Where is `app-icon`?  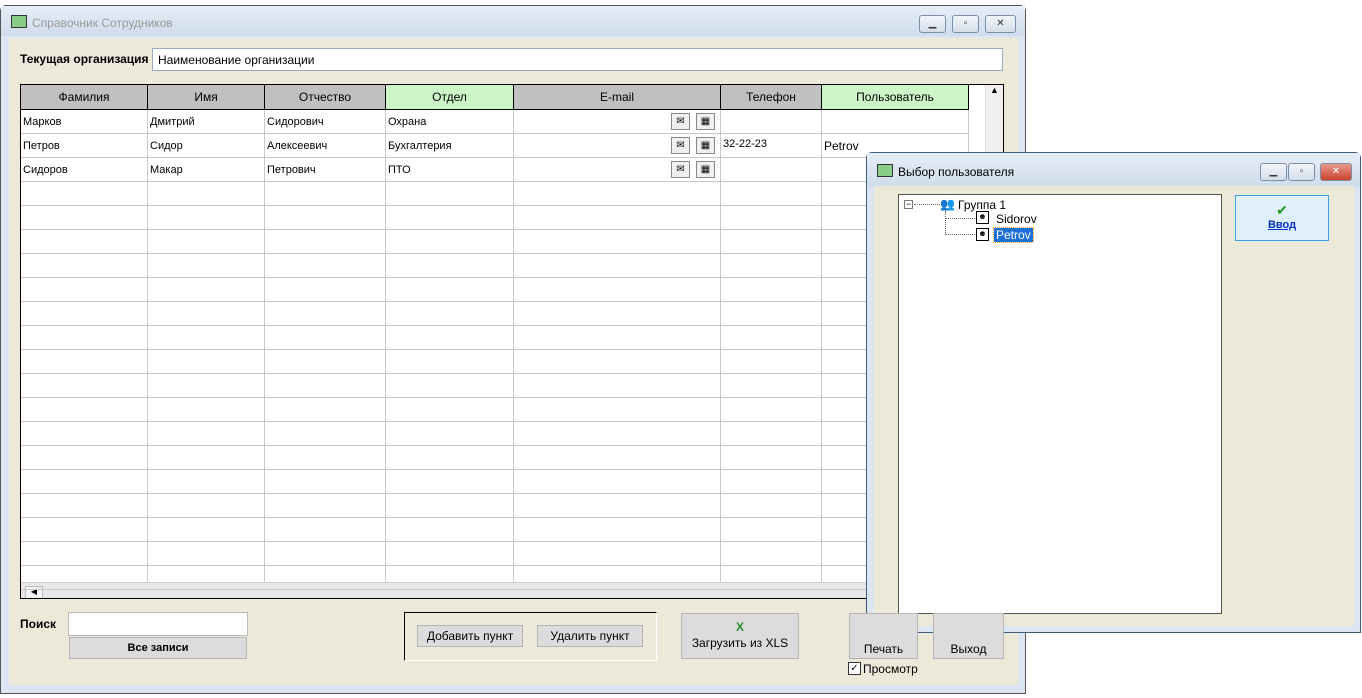 app-icon is located at coordinates (19, 21).